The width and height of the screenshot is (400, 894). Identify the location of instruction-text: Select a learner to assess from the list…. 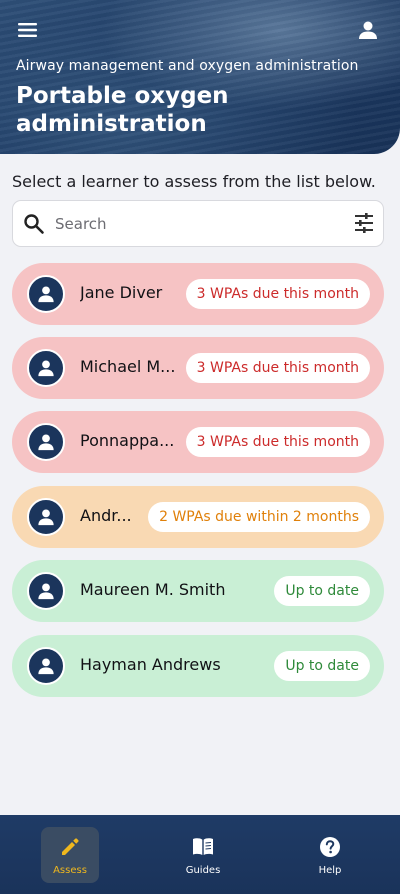
(194, 181).